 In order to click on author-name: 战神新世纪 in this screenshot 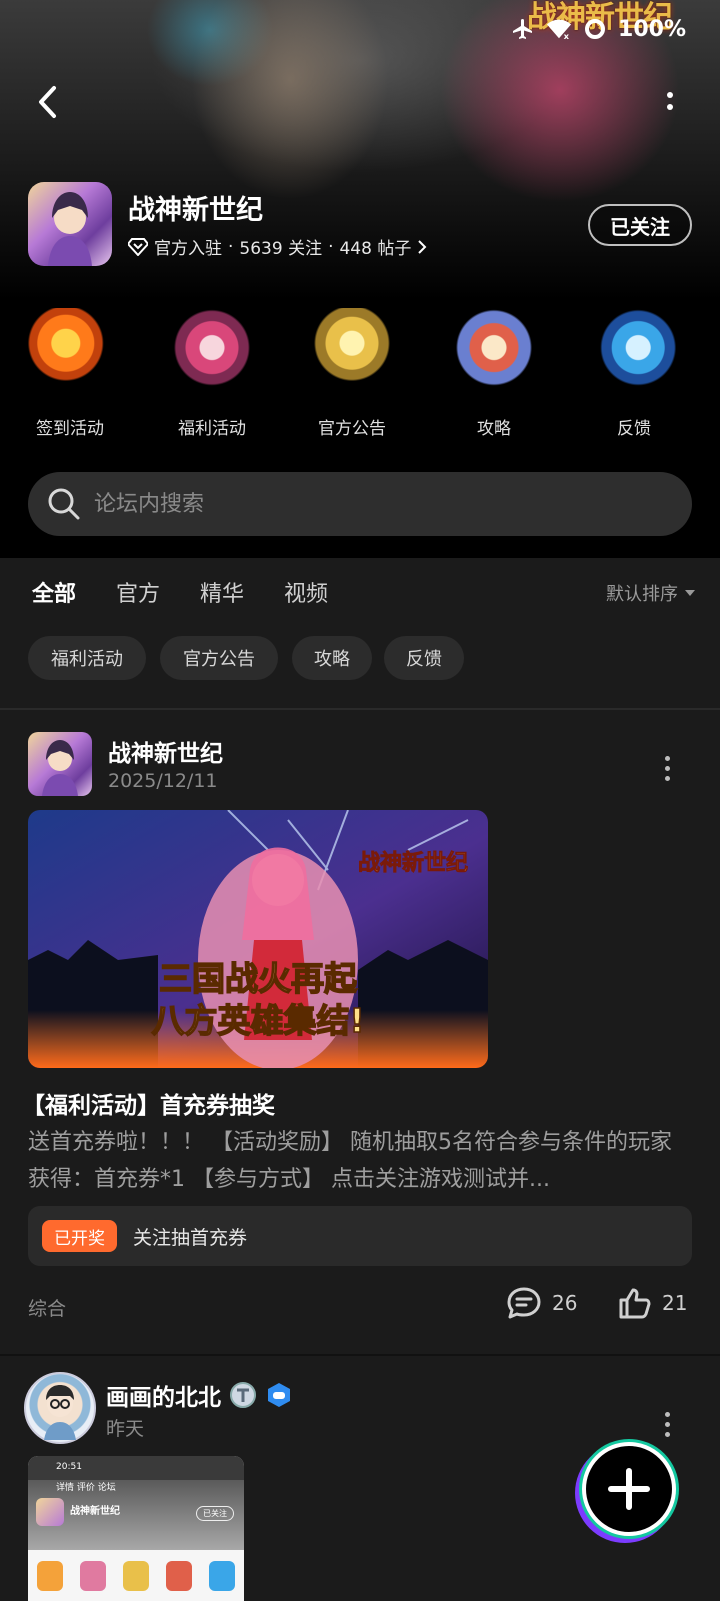, I will do `click(165, 751)`.